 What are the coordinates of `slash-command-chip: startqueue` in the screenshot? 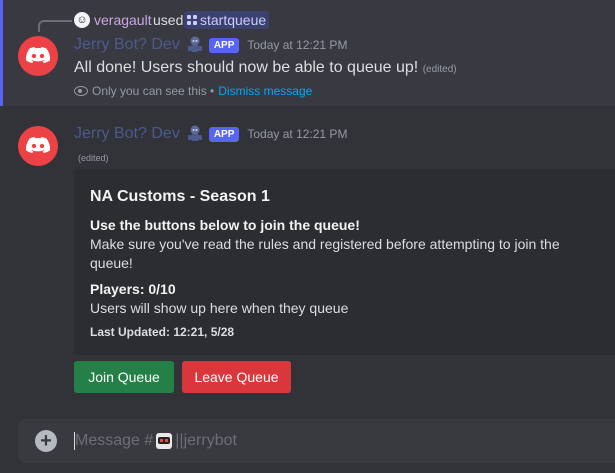 It's located at (227, 20).